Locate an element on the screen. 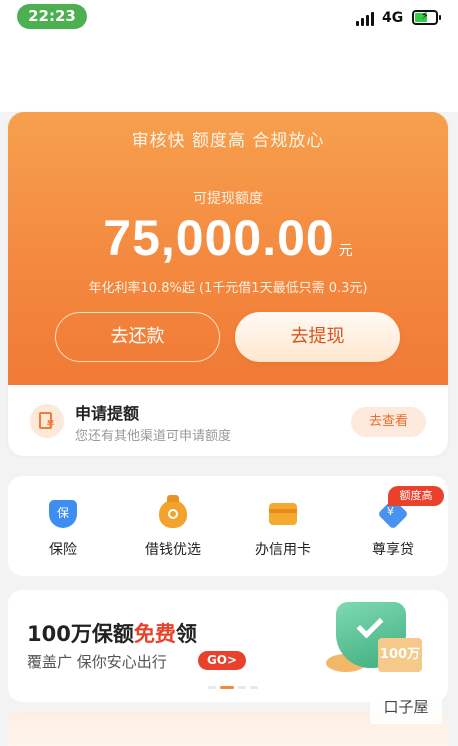  service-label: 办信用卡 is located at coordinates (283, 550).